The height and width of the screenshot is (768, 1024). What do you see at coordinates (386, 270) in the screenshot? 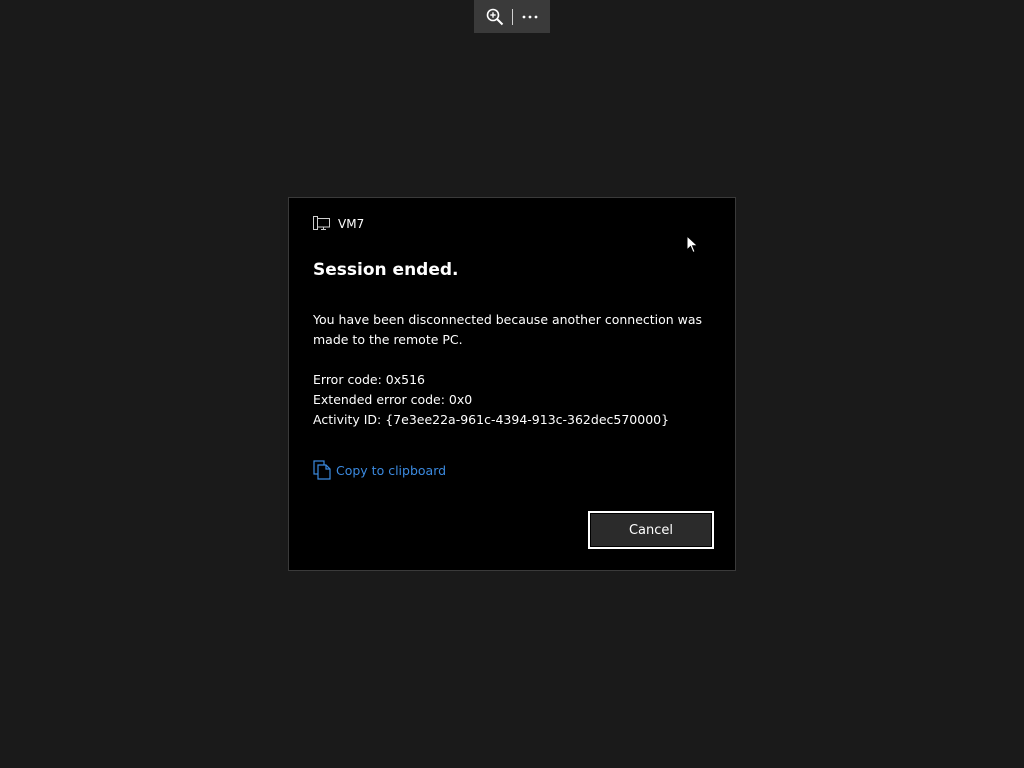
I see `dialog-title: Session ended.` at bounding box center [386, 270].